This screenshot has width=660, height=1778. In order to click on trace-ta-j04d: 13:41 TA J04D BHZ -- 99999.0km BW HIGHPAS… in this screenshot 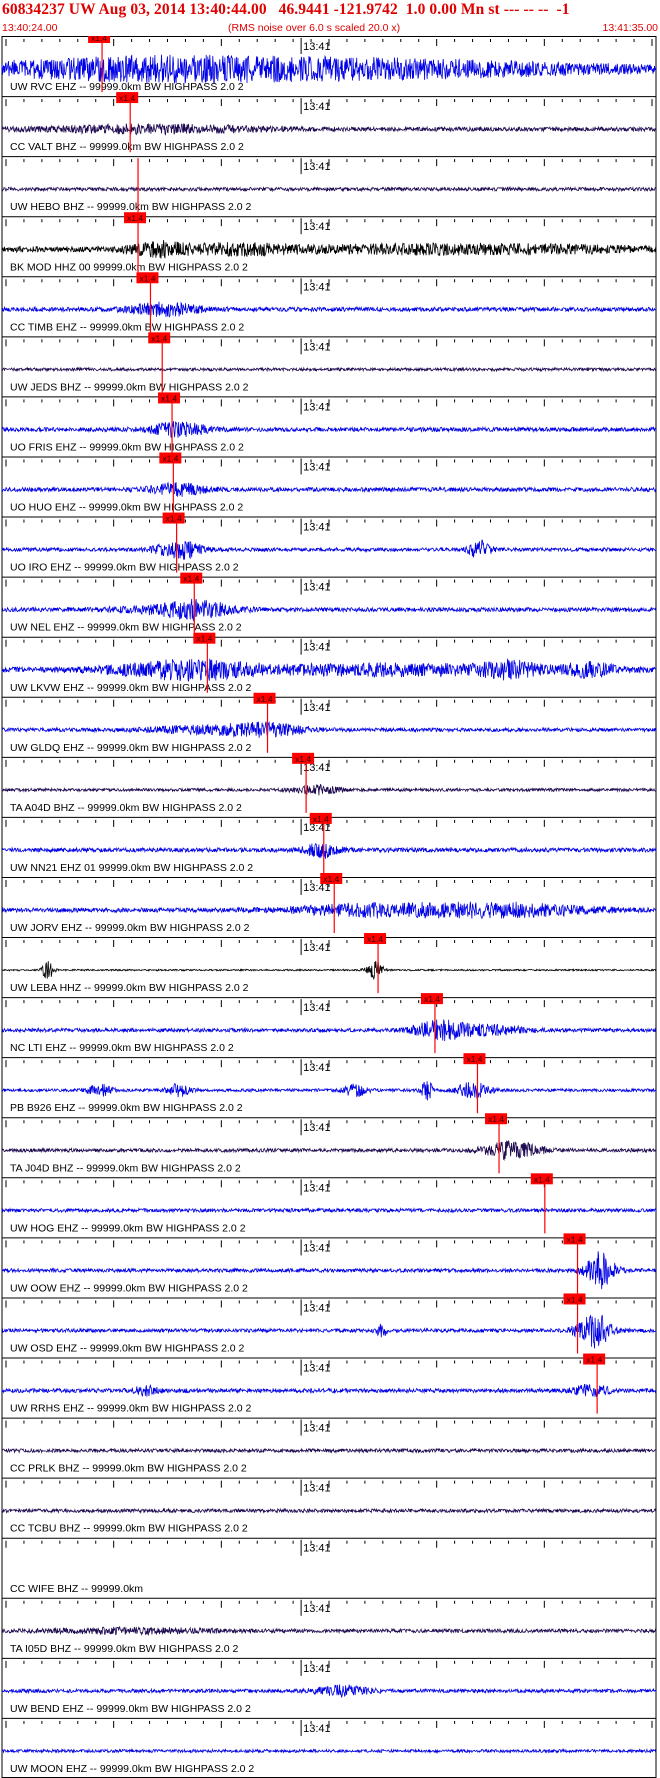, I will do `click(329, 1143)`.